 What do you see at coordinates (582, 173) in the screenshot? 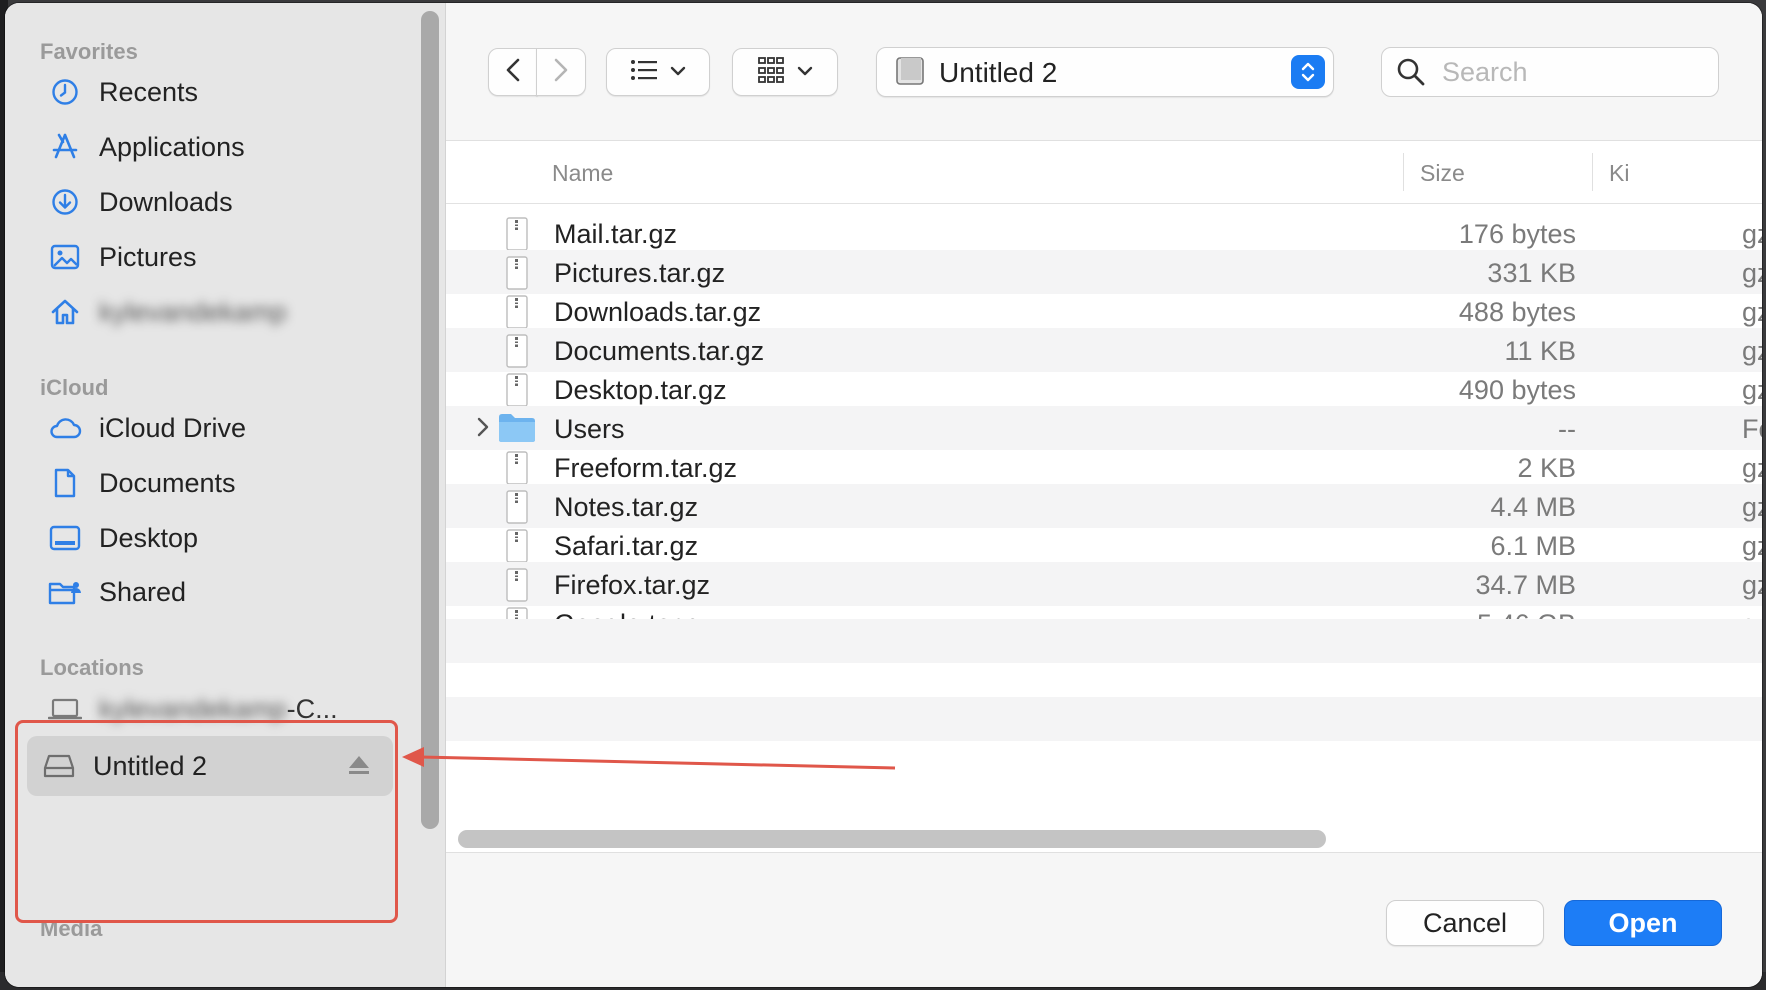
I see `column-header-name: Name` at bounding box center [582, 173].